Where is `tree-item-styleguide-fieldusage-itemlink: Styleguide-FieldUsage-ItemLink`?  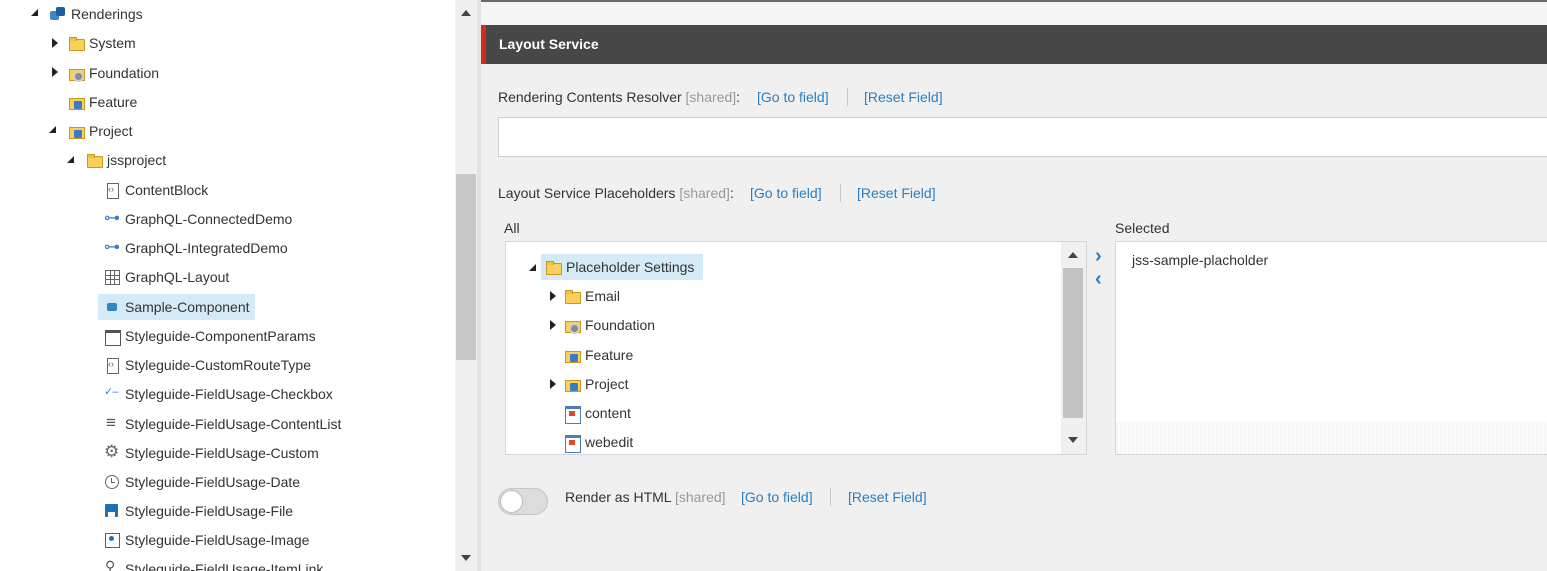 tree-item-styleguide-fieldusage-itemlink: Styleguide-FieldUsage-ItemLink is located at coordinates (216, 563).